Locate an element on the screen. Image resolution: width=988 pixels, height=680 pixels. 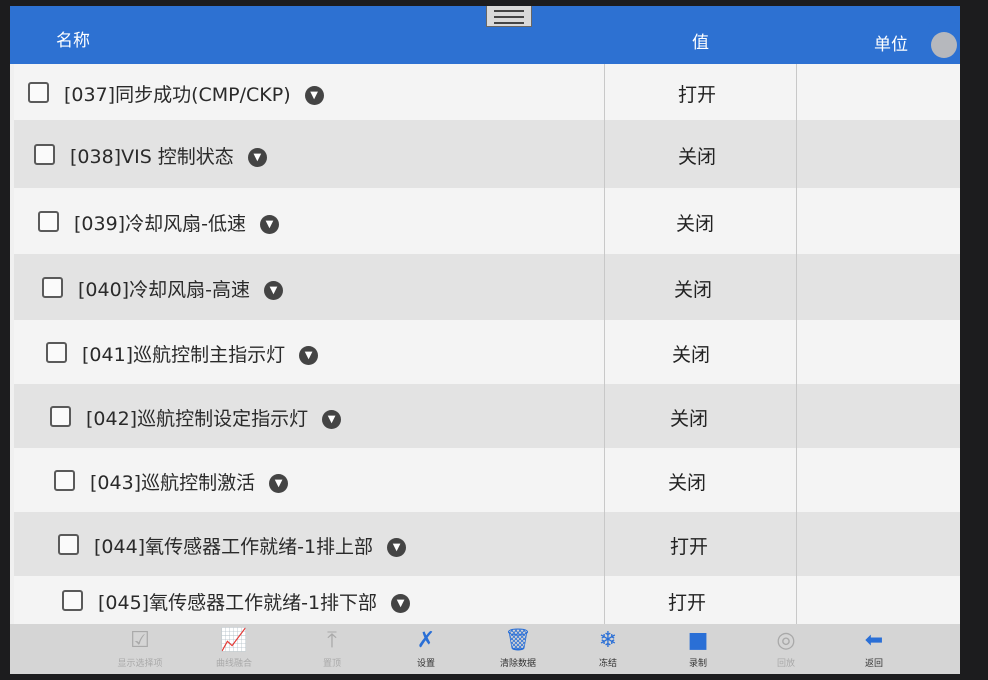
row-name-text: [038]VIS 控制状态 is located at coordinates (152, 157).